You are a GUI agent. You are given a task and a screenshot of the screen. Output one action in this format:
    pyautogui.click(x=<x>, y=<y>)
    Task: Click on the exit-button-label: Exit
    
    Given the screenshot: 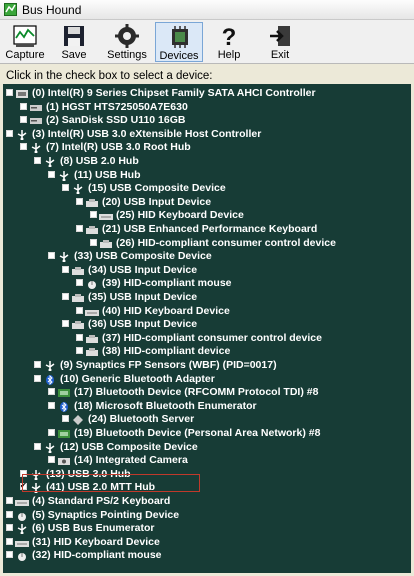 What is the action you would take?
    pyautogui.click(x=280, y=55)
    